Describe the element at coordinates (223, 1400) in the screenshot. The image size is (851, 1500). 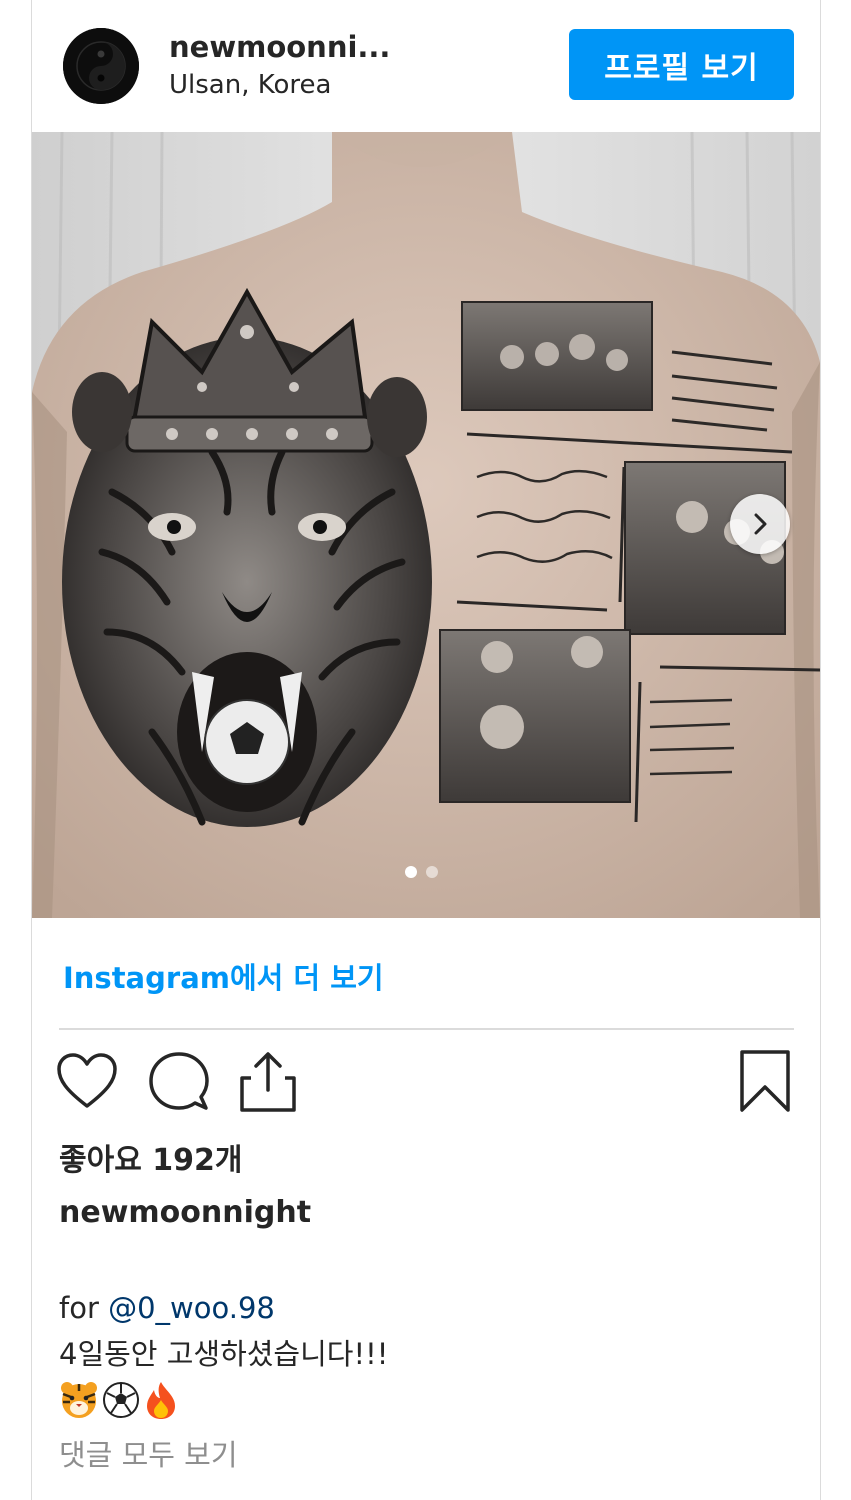
I see `caption-emojis` at that location.